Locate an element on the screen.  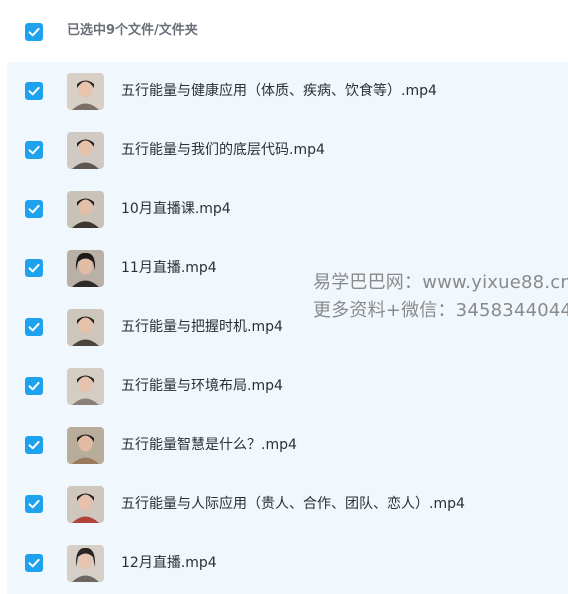
file-name: 11月直播.mp4 is located at coordinates (169, 268).